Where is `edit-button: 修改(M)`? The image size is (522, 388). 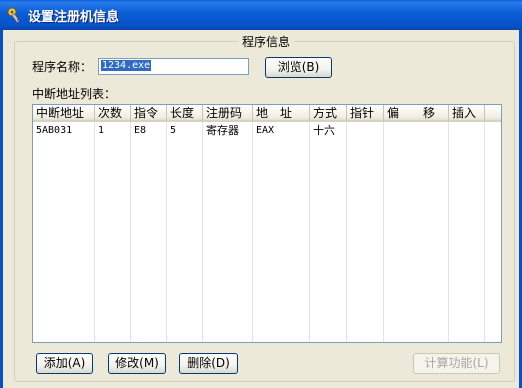 edit-button: 修改(M) is located at coordinates (137, 363).